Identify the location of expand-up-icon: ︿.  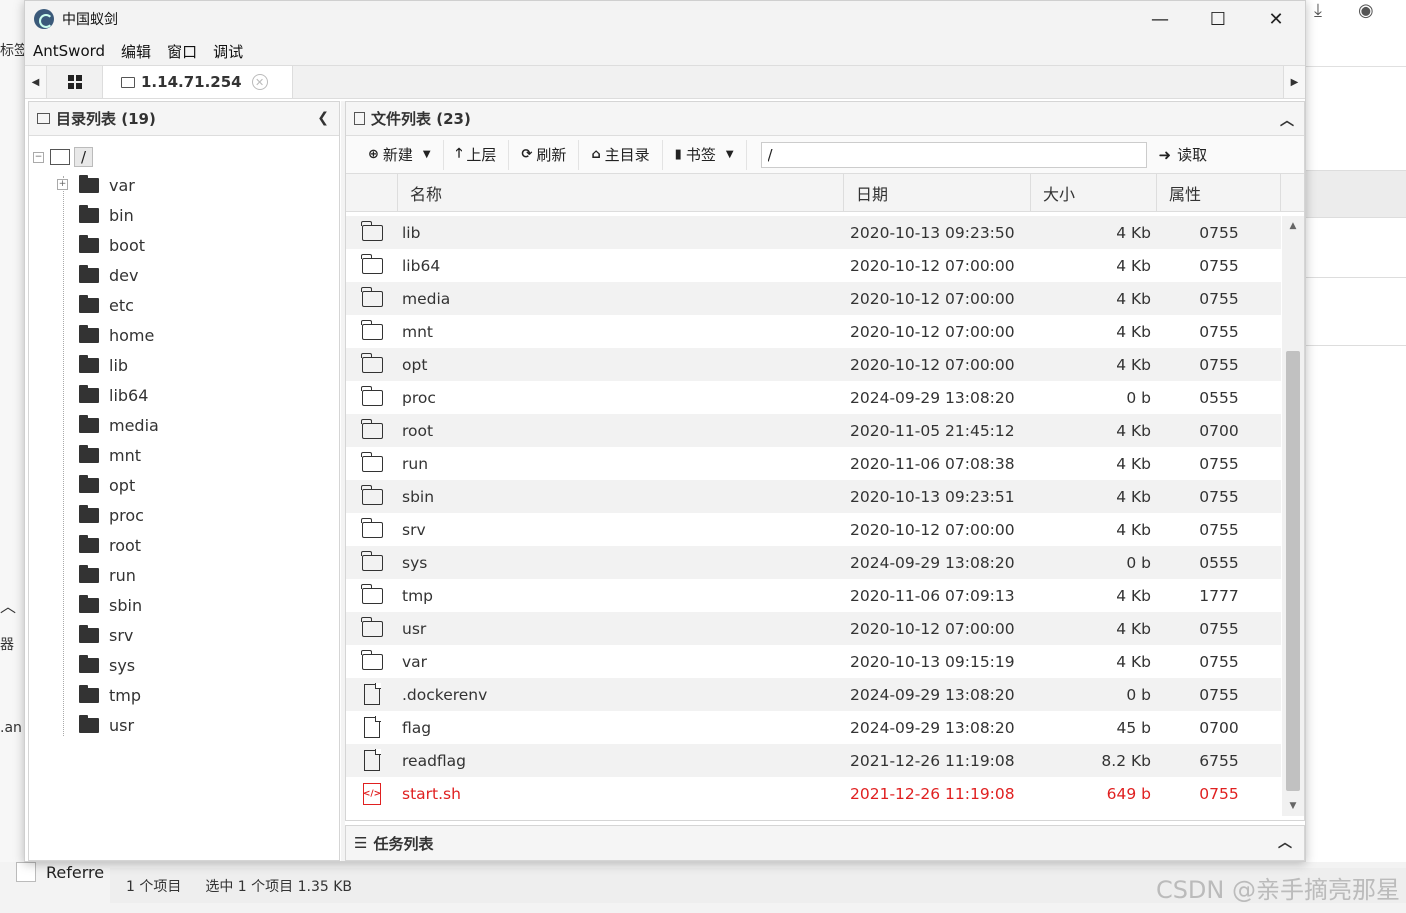
(1285, 842).